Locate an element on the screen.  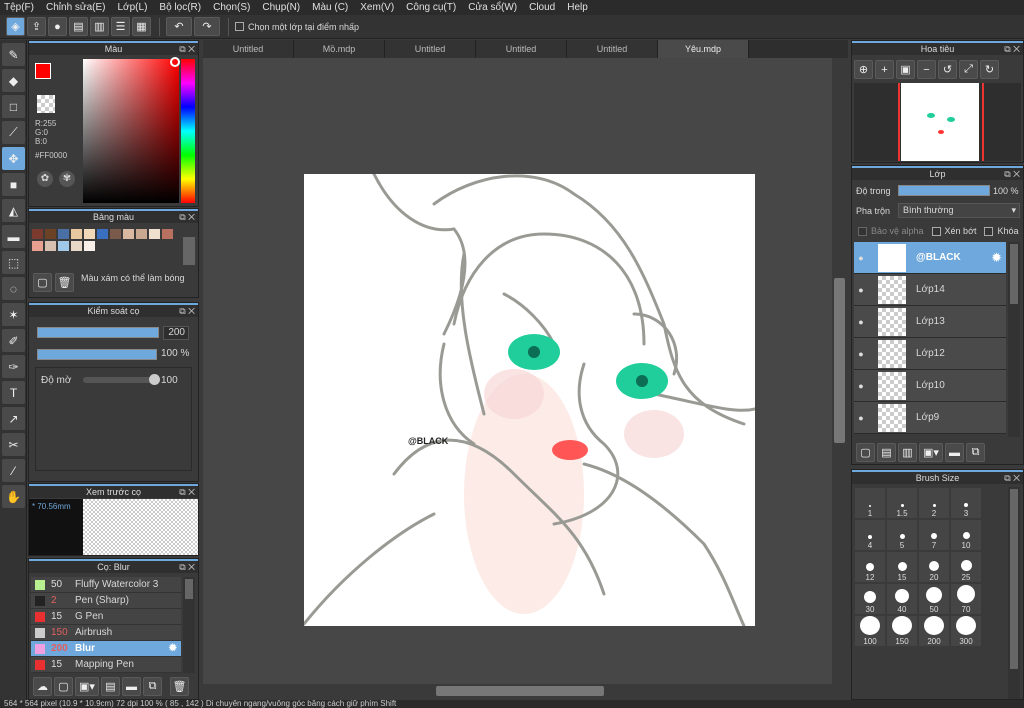
eraser-tool-icon: ◆ is located at coordinates (13, 80).